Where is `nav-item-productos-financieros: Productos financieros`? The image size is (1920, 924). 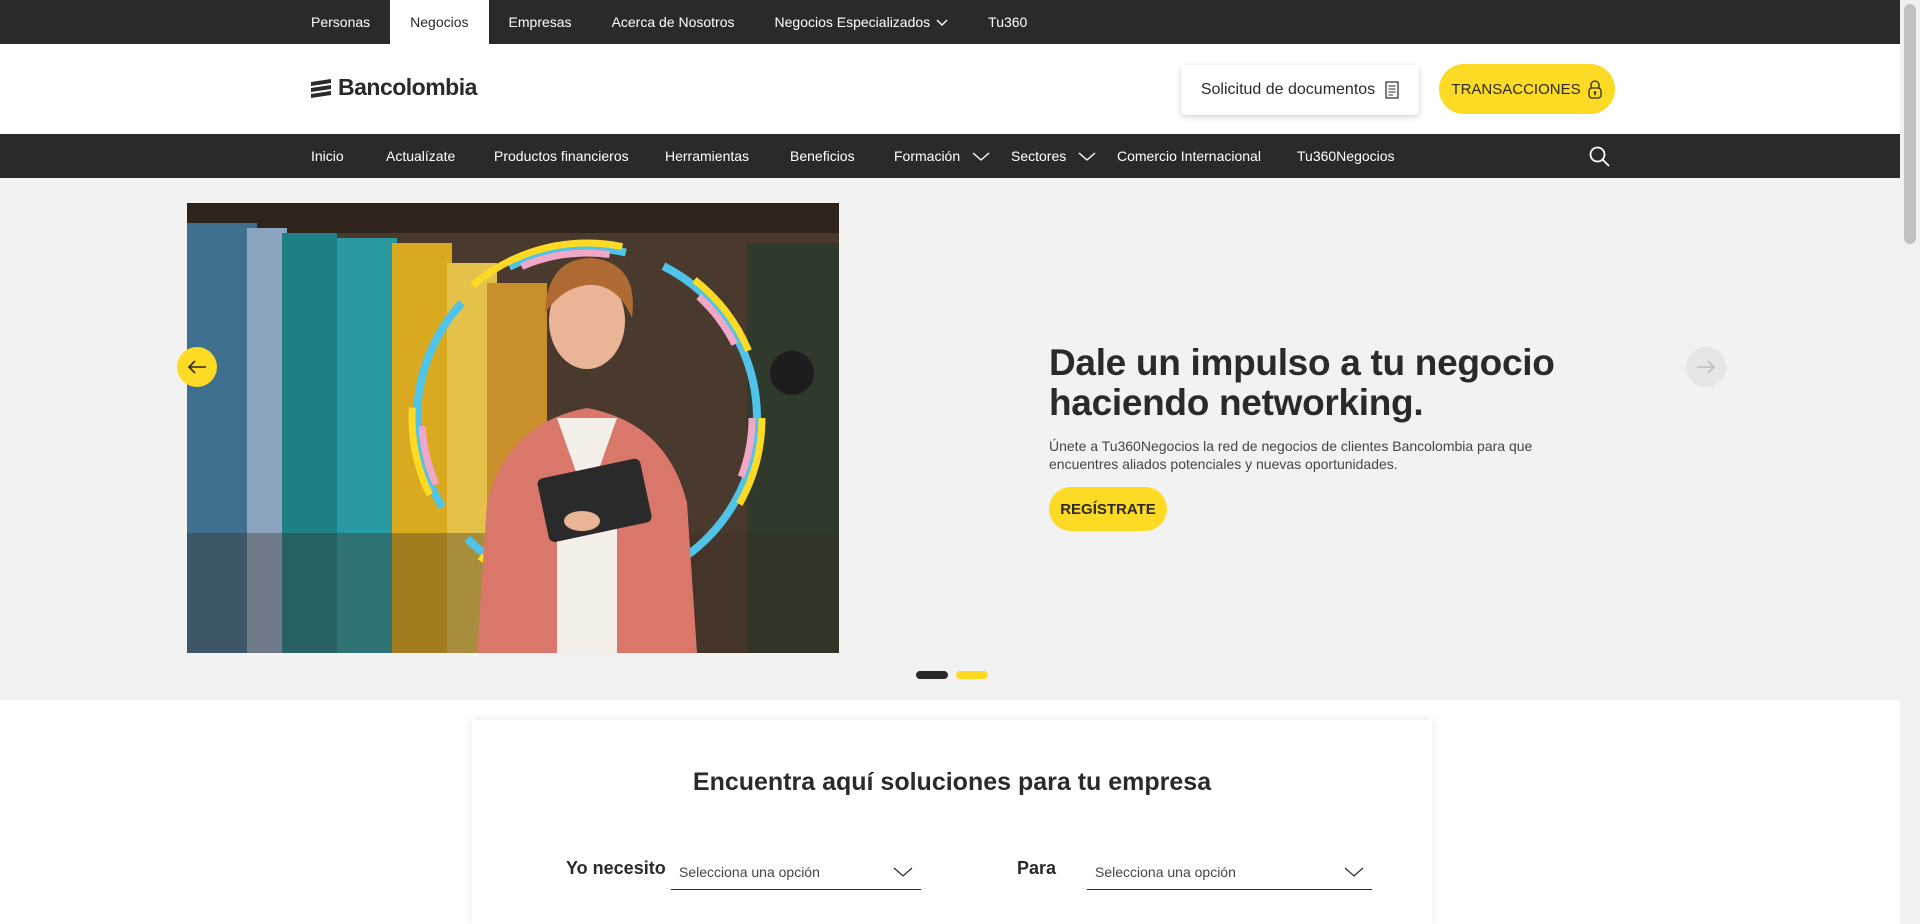 nav-item-productos-financieros: Productos financieros is located at coordinates (561, 156).